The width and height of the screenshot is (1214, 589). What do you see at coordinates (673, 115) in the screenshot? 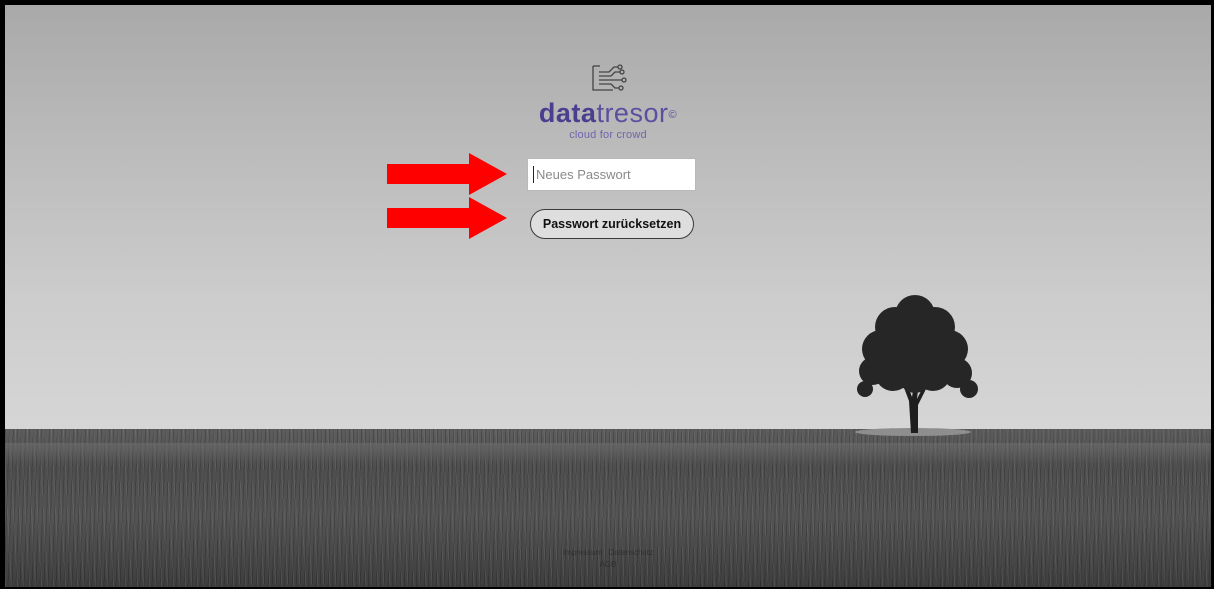
I see `registered-mark: ©` at bounding box center [673, 115].